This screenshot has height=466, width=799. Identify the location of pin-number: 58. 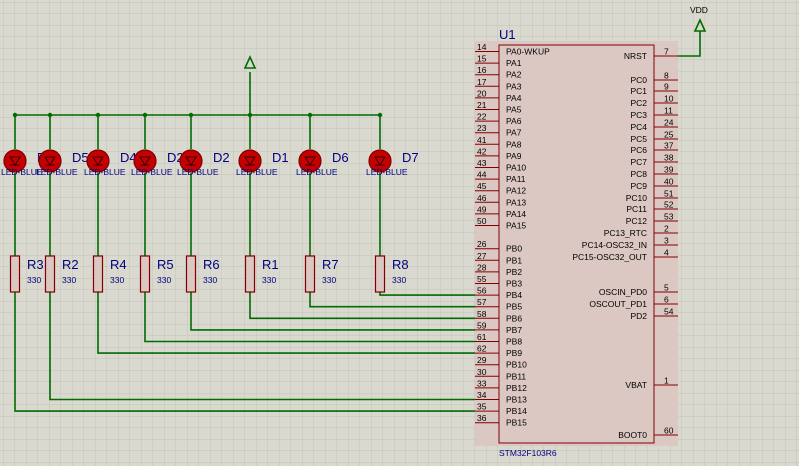
(482, 314).